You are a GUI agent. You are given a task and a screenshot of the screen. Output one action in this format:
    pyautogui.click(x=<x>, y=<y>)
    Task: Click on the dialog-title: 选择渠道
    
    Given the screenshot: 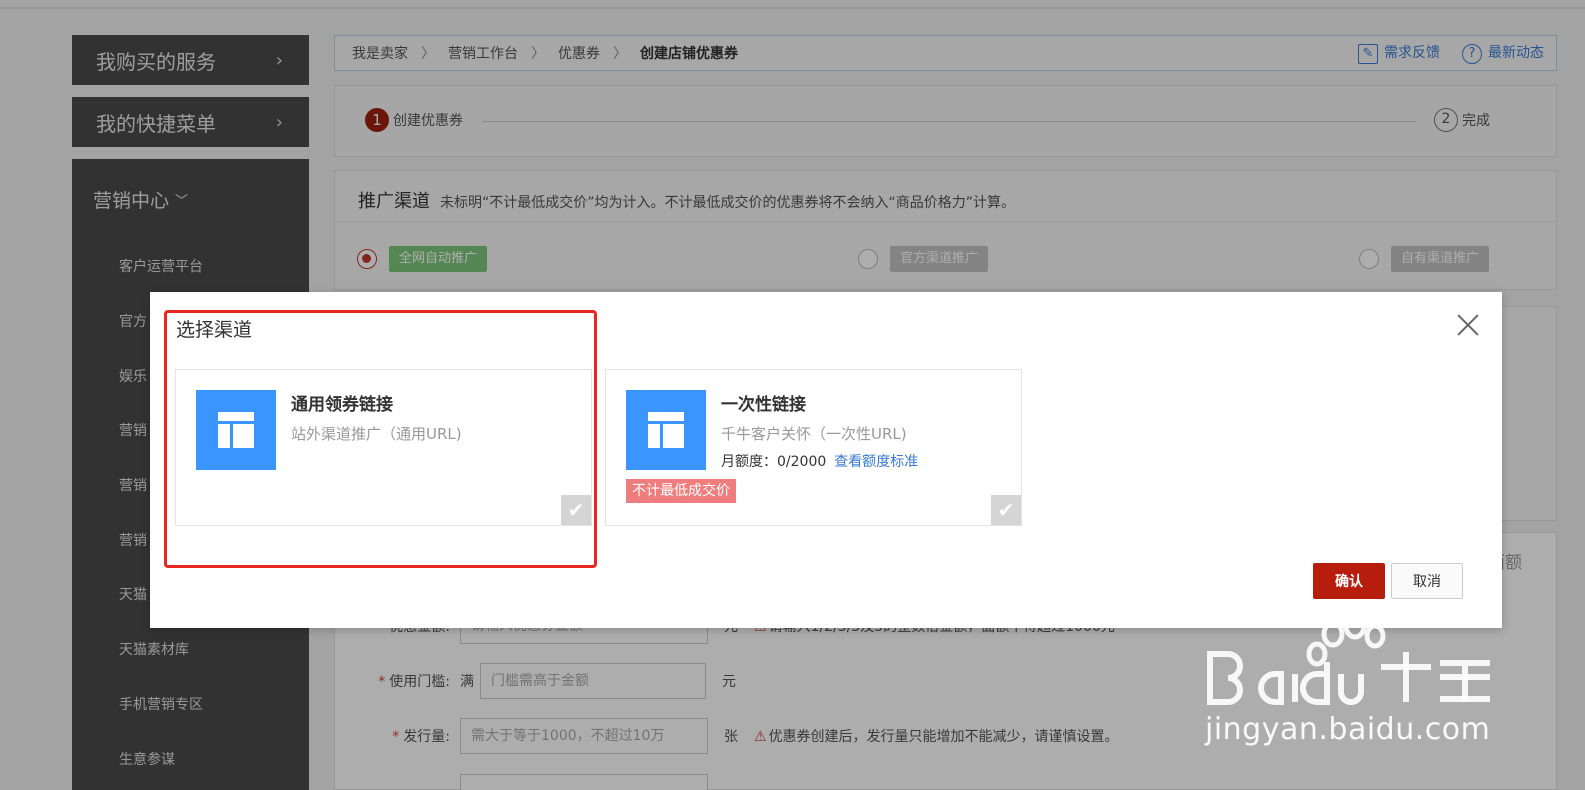 What is the action you would take?
    pyautogui.click(x=214, y=330)
    